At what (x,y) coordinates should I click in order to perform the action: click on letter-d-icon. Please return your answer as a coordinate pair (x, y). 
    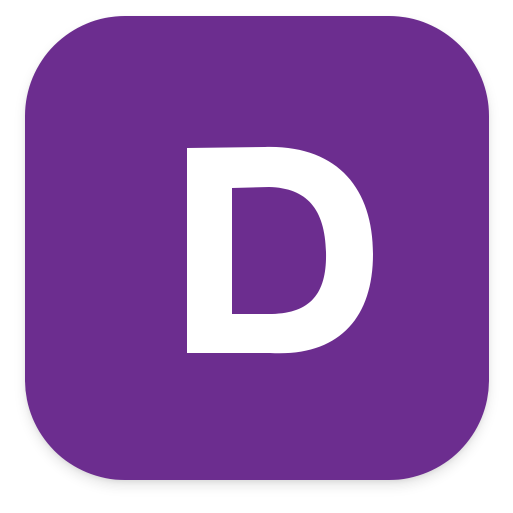
    Looking at the image, I should click on (280, 250).